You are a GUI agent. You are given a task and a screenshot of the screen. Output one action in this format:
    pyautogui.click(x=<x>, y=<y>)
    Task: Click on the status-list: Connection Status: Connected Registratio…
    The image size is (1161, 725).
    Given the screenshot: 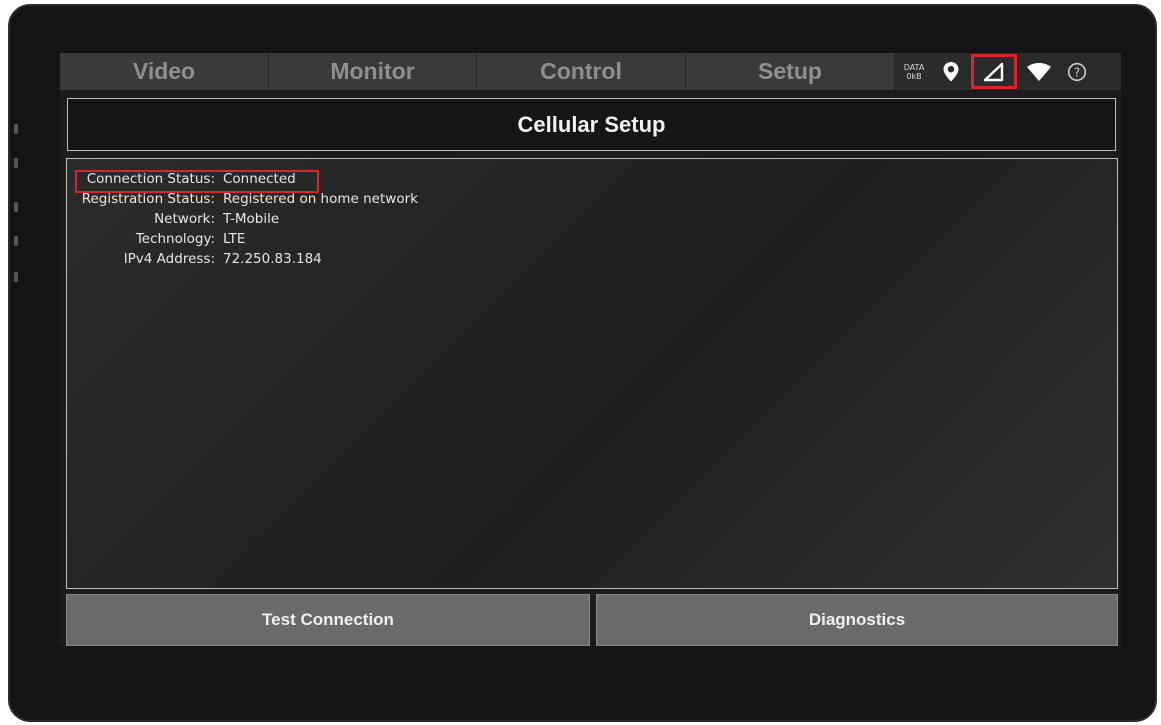 What is the action you would take?
    pyautogui.click(x=247, y=219)
    